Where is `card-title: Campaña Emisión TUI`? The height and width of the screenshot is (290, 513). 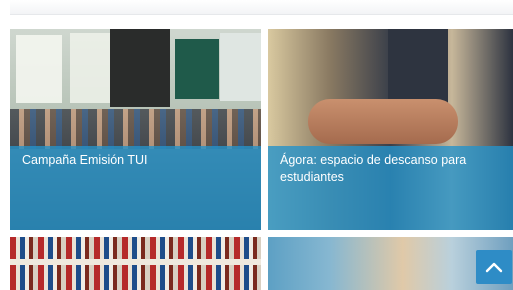
card-title: Campaña Emisión TUI is located at coordinates (85, 160).